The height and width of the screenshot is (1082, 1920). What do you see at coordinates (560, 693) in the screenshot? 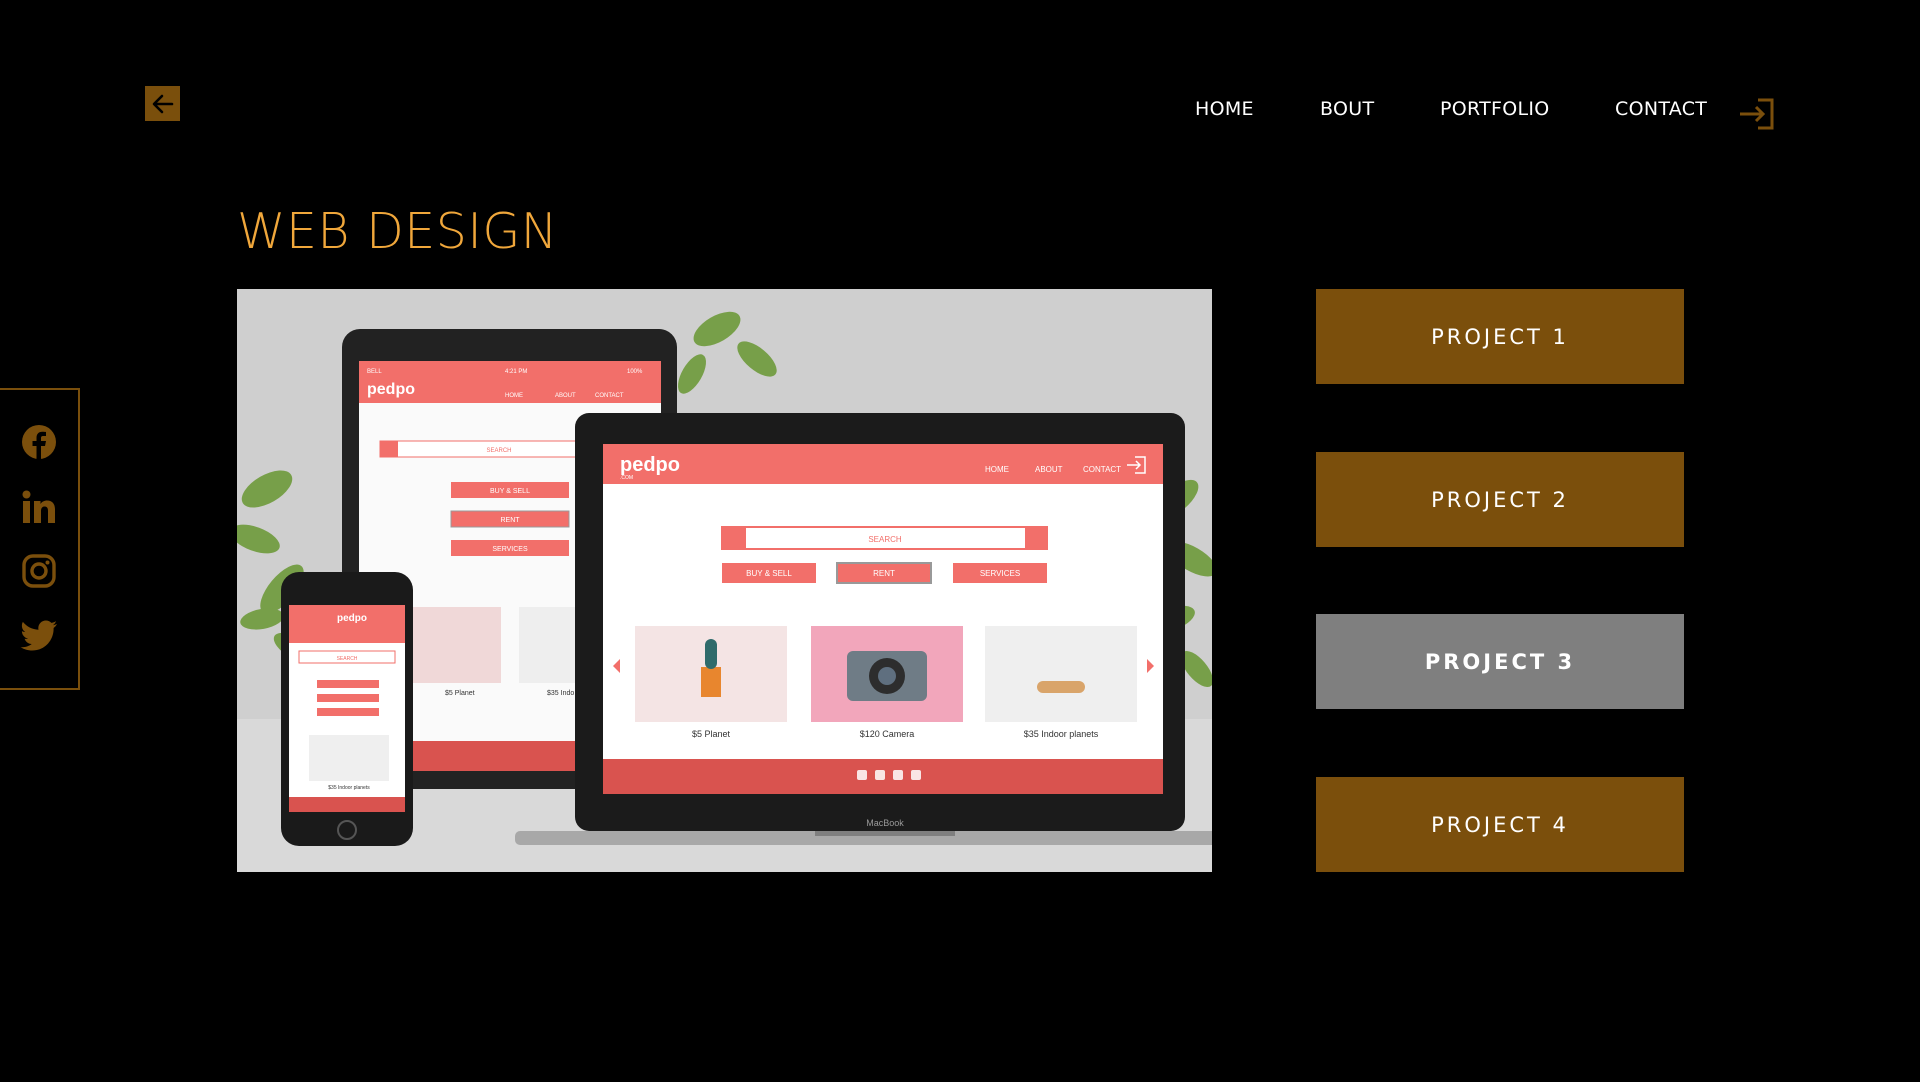
I see `tablet-caption-2: $35 Indo` at bounding box center [560, 693].